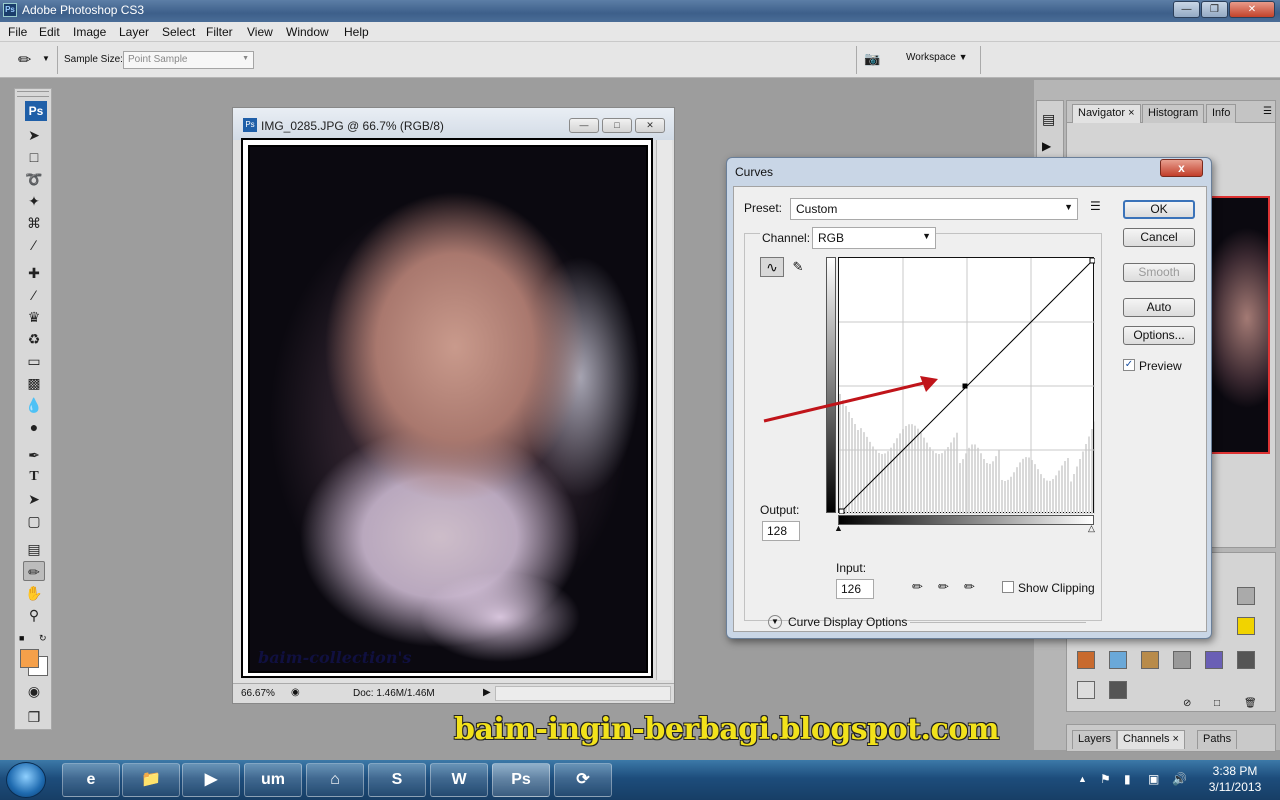  Describe the element at coordinates (211, 780) in the screenshot. I see `media-player-icon: ▶` at that location.